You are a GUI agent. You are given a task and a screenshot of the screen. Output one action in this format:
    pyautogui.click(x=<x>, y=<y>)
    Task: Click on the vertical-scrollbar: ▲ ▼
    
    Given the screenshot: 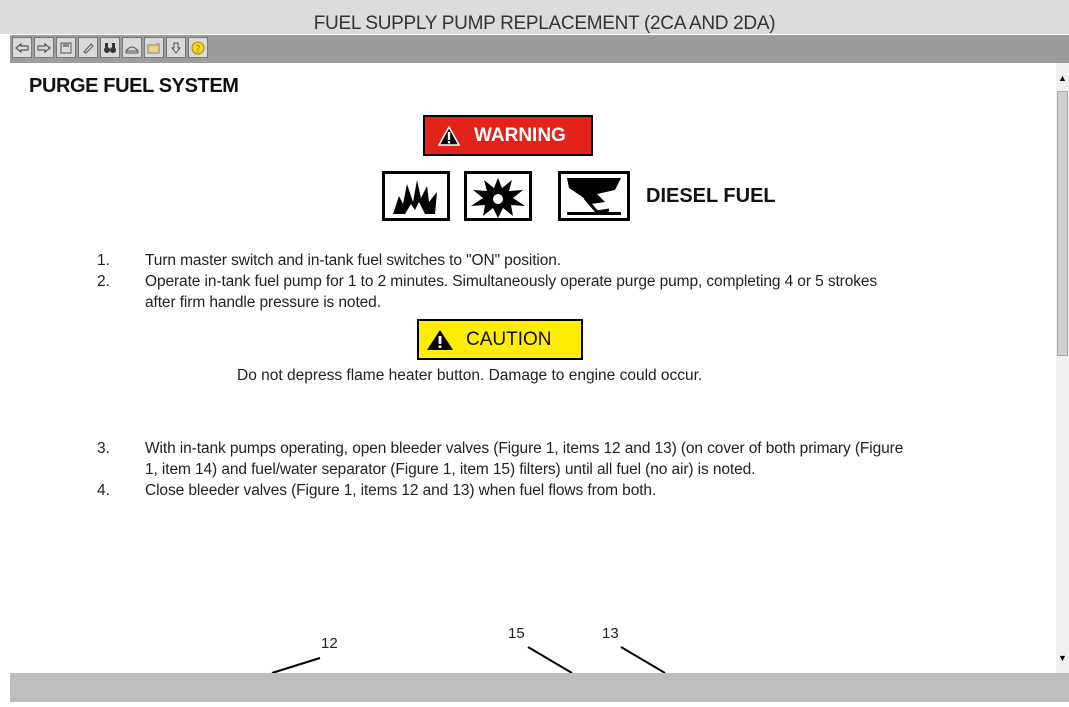 What is the action you would take?
    pyautogui.click(x=1062, y=368)
    